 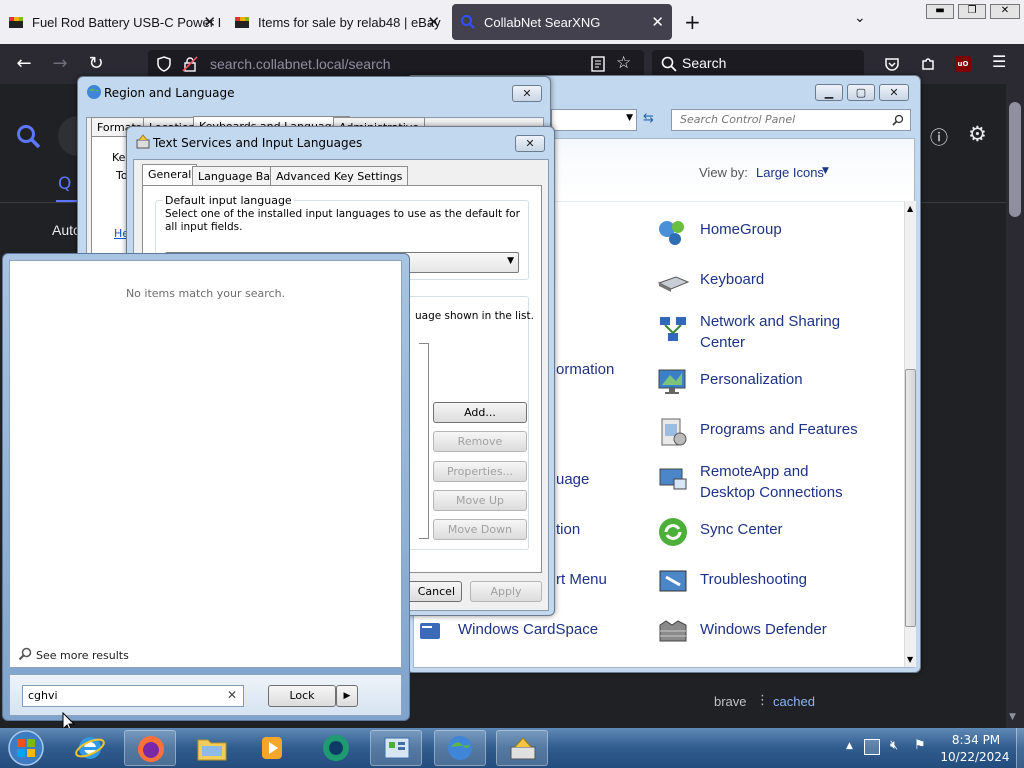 What do you see at coordinates (232, 695) in the screenshot?
I see `clear-search-icon: ✕` at bounding box center [232, 695].